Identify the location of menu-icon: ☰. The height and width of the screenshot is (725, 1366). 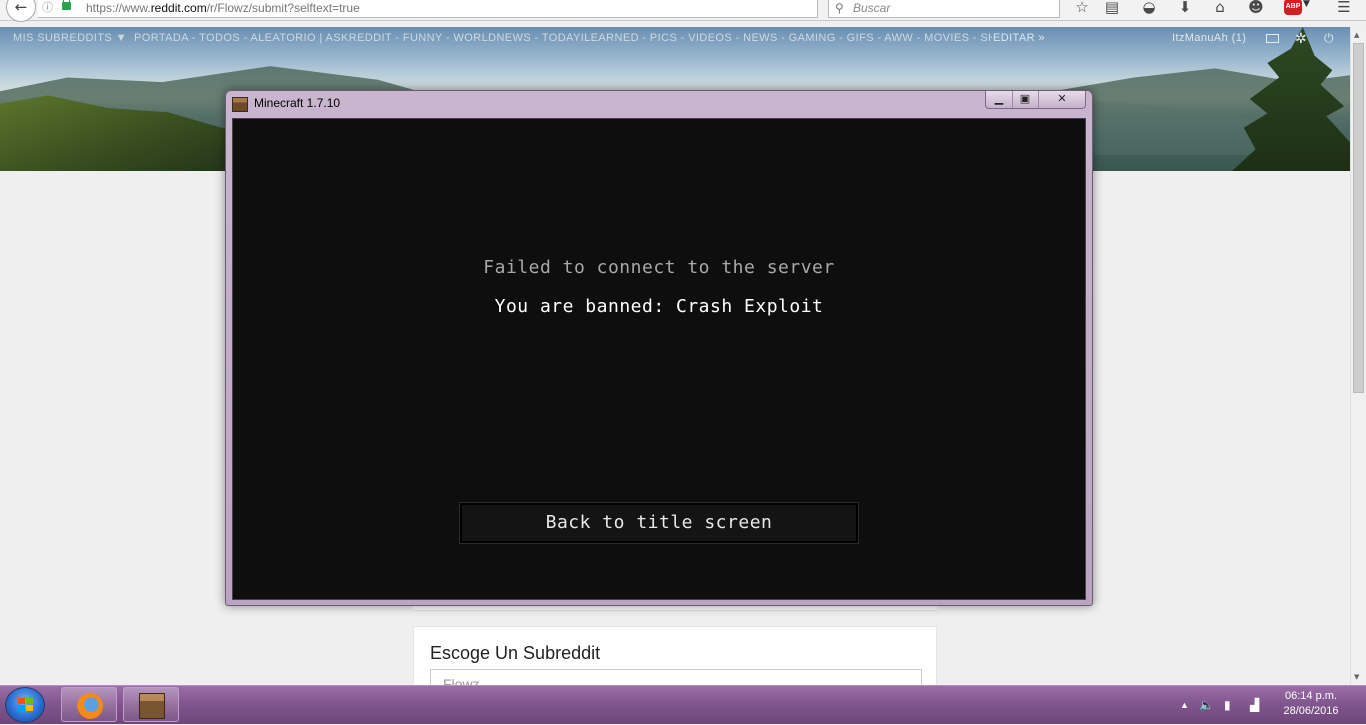
(1344, 8).